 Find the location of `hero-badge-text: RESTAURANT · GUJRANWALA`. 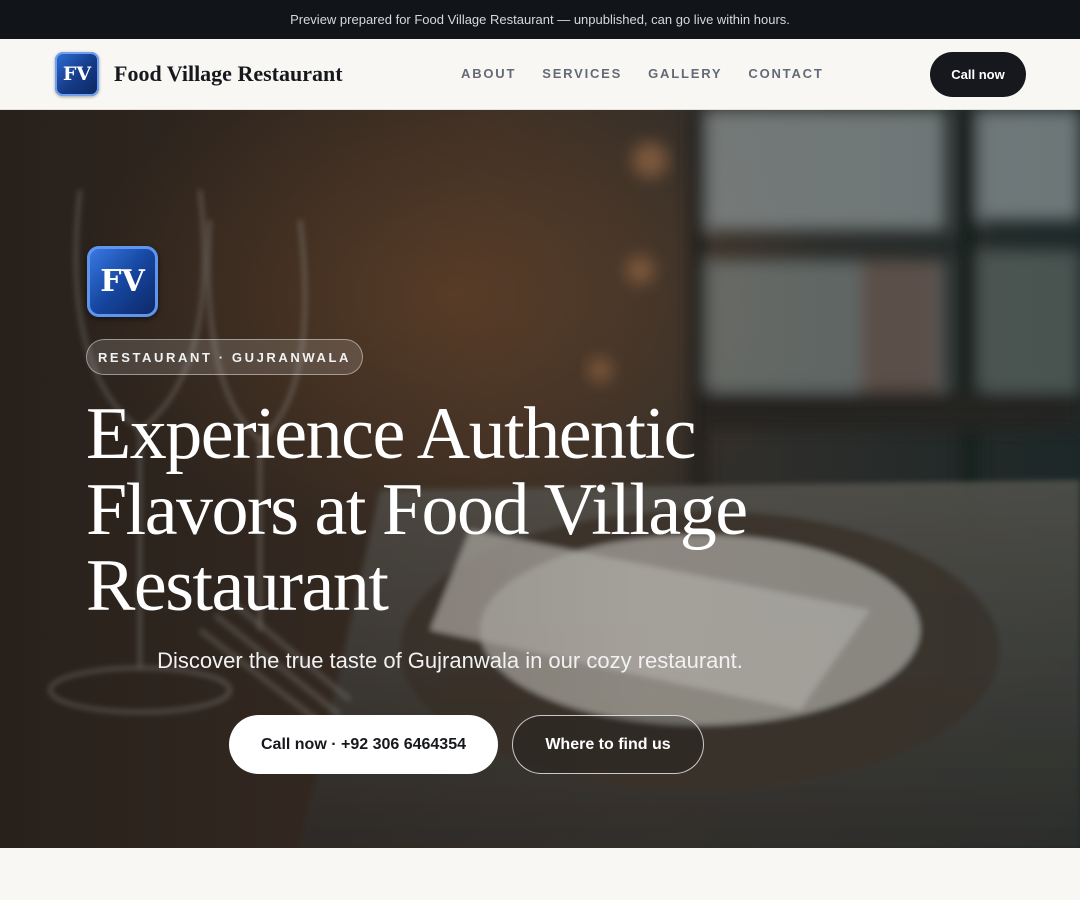

hero-badge-text: RESTAURANT · GUJRANWALA is located at coordinates (224, 357).